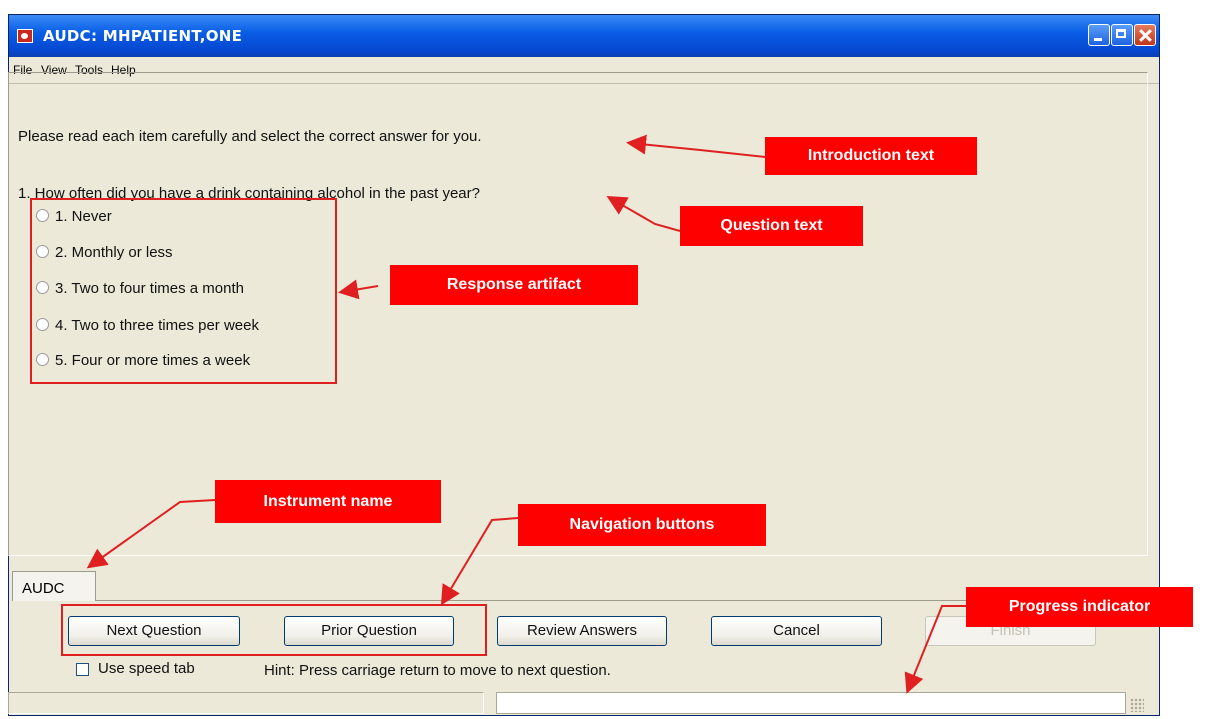 The height and width of the screenshot is (719, 1206). What do you see at coordinates (1137, 705) in the screenshot?
I see `resize-grip-icon` at bounding box center [1137, 705].